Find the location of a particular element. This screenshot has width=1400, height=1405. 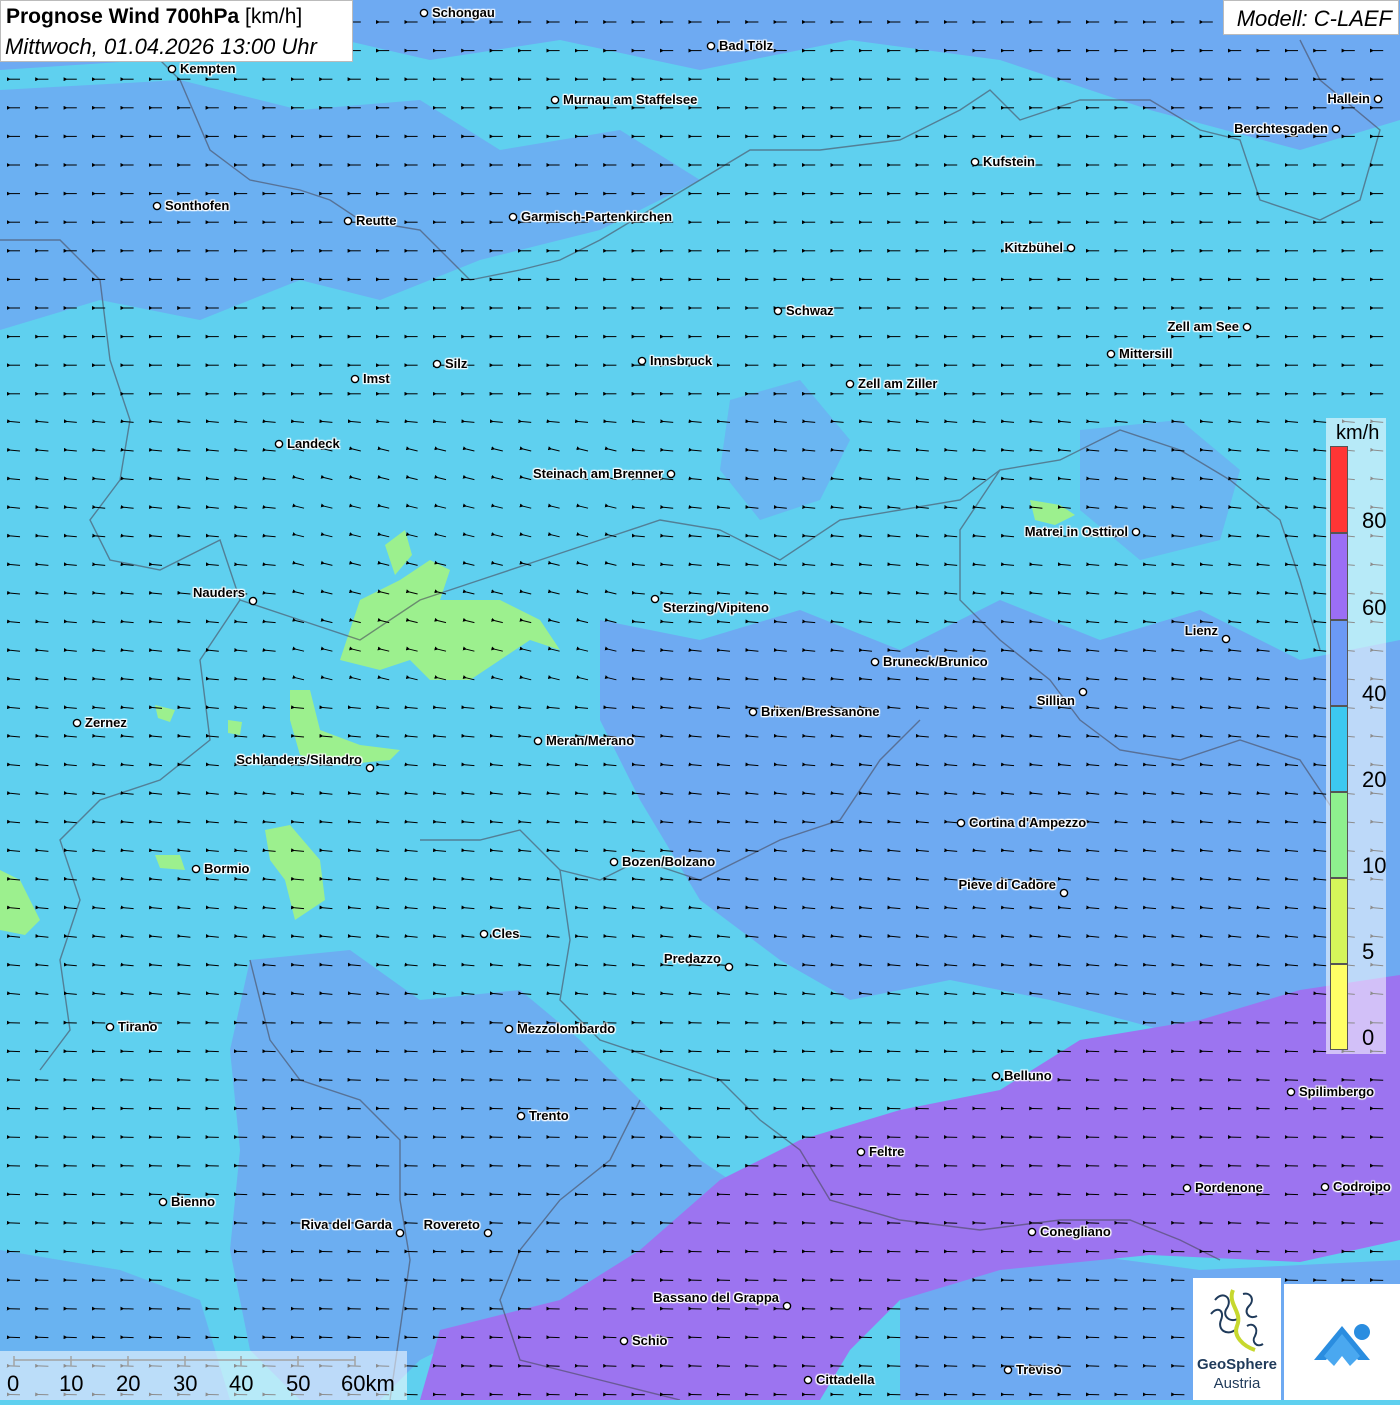

app-logo-icon is located at coordinates (1342, 1342).